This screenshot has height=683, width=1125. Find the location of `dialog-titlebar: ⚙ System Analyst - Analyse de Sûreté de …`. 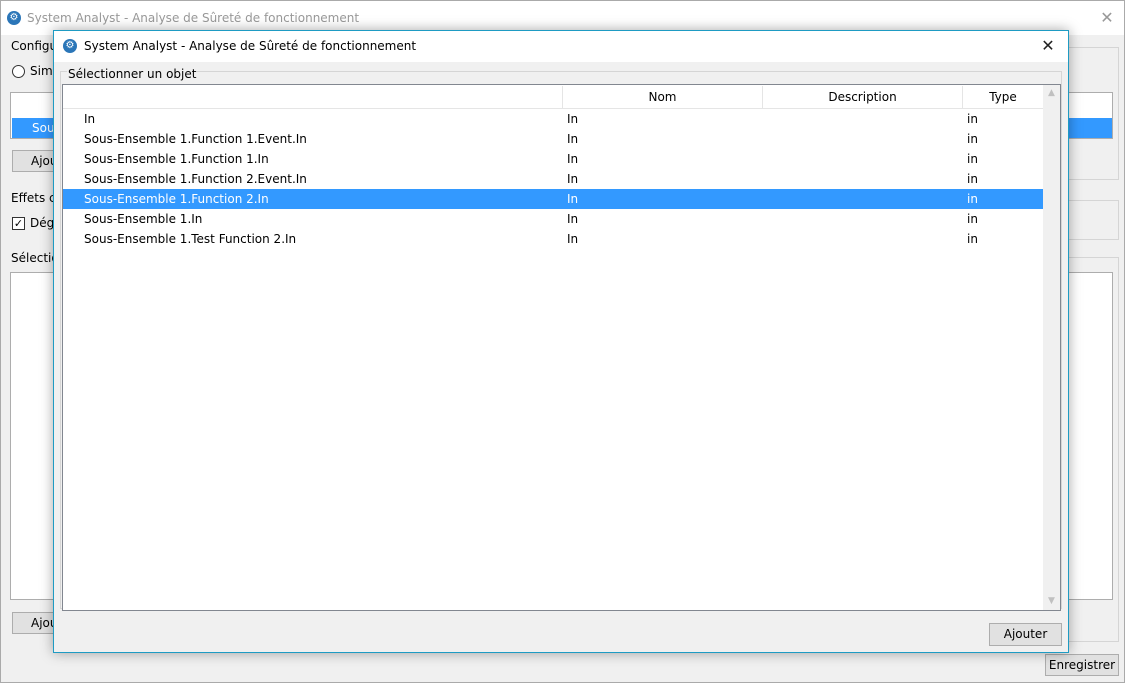

dialog-titlebar: ⚙ System Analyst - Analyse de Sûreté de … is located at coordinates (561, 46).